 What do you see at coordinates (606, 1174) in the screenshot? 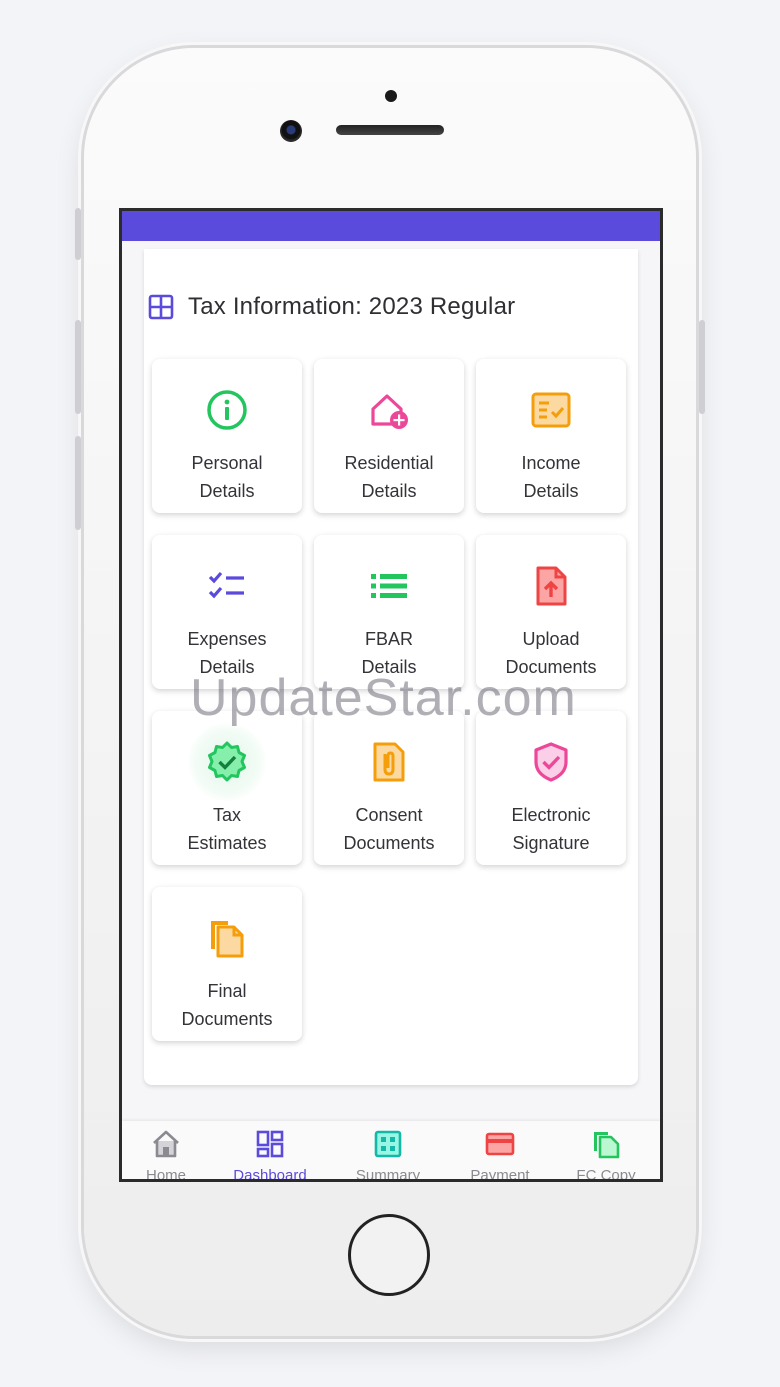
I see `nav-label: FC Copy` at bounding box center [606, 1174].